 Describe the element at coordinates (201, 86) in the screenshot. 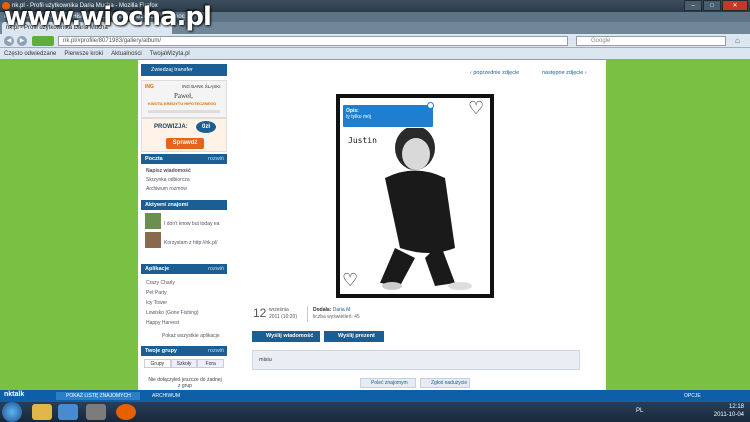

I see `bank-name: ING BANK ŚLĄSKI` at that location.